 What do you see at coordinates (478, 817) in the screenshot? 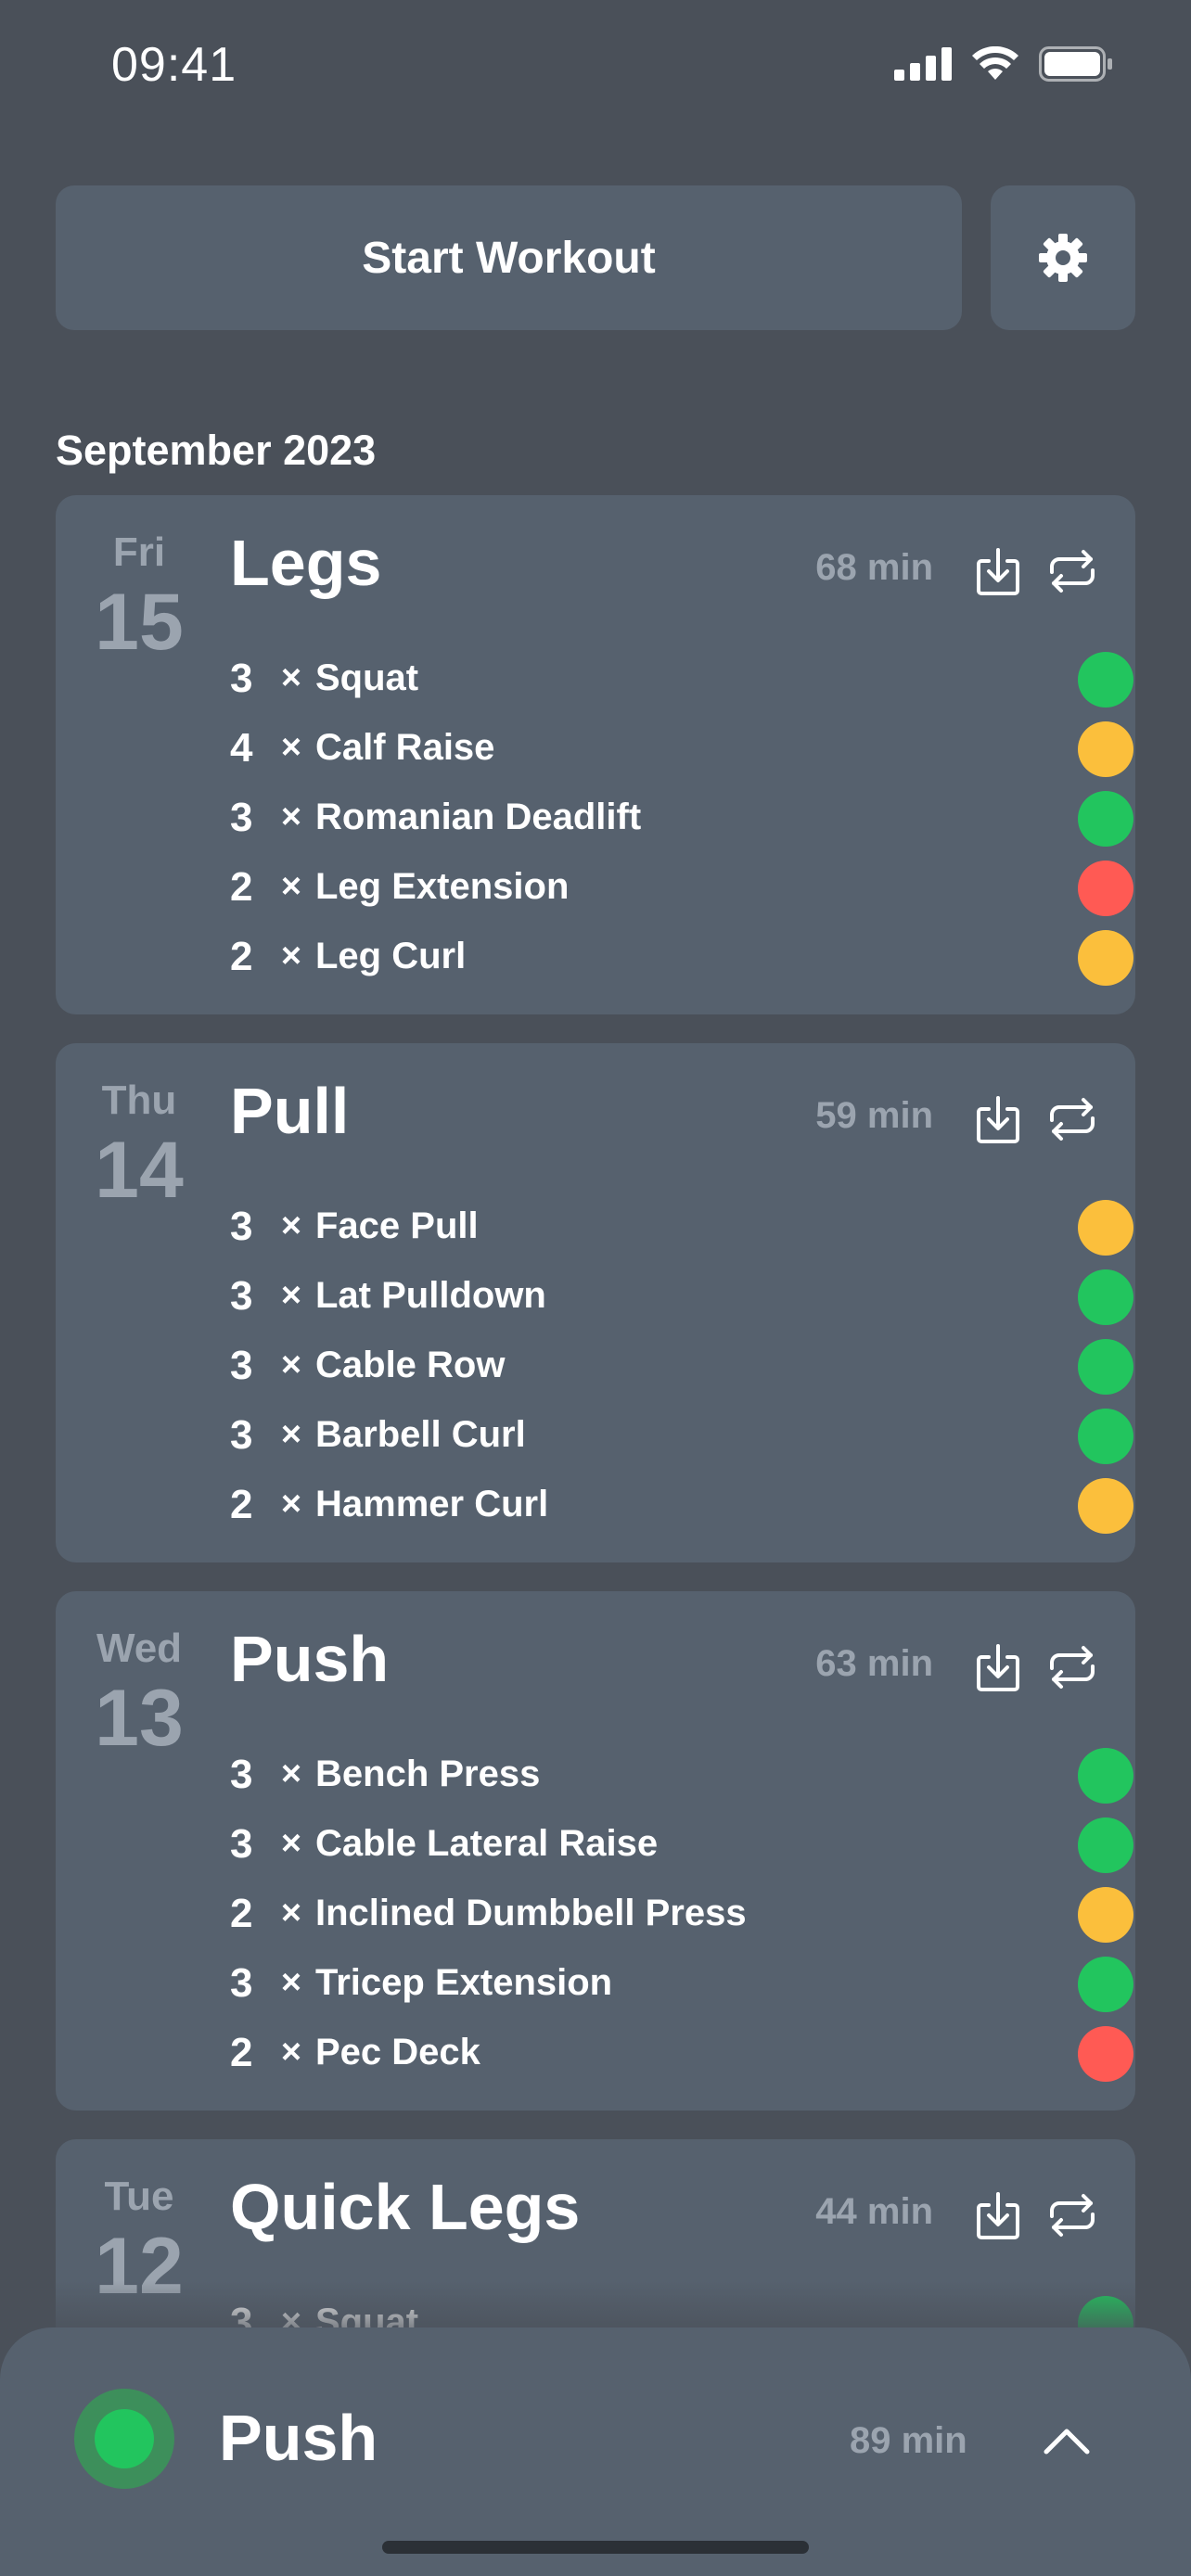
I see `exercise-name: Romanian Deadlift` at bounding box center [478, 817].